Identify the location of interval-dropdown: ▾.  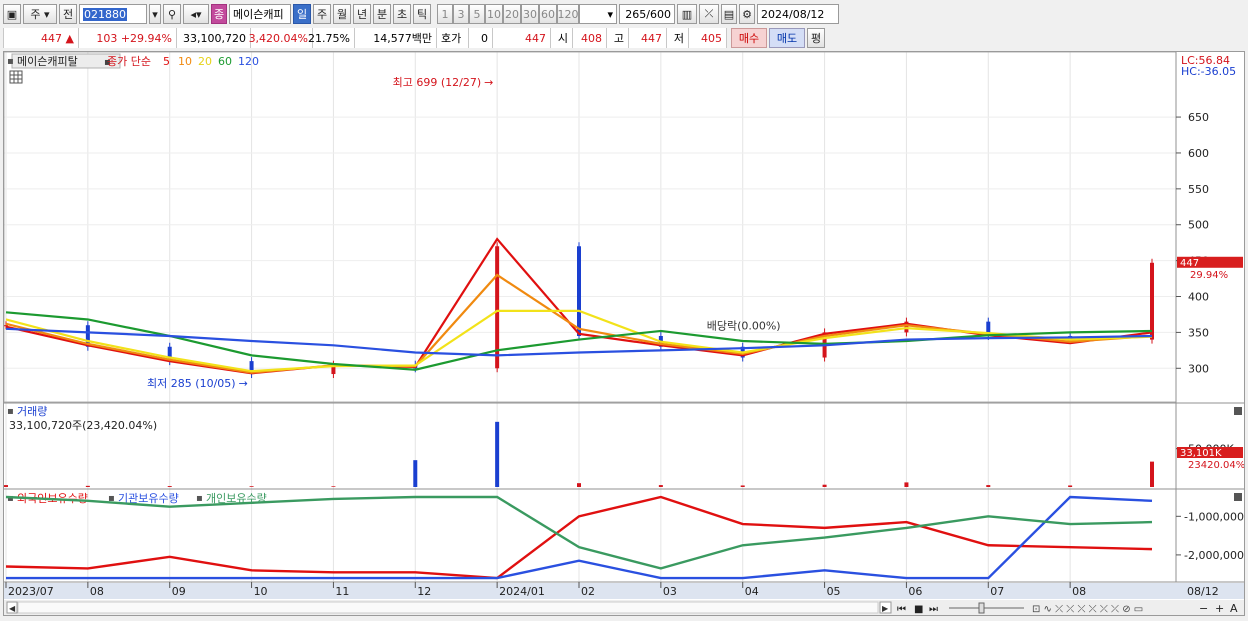
(598, 14).